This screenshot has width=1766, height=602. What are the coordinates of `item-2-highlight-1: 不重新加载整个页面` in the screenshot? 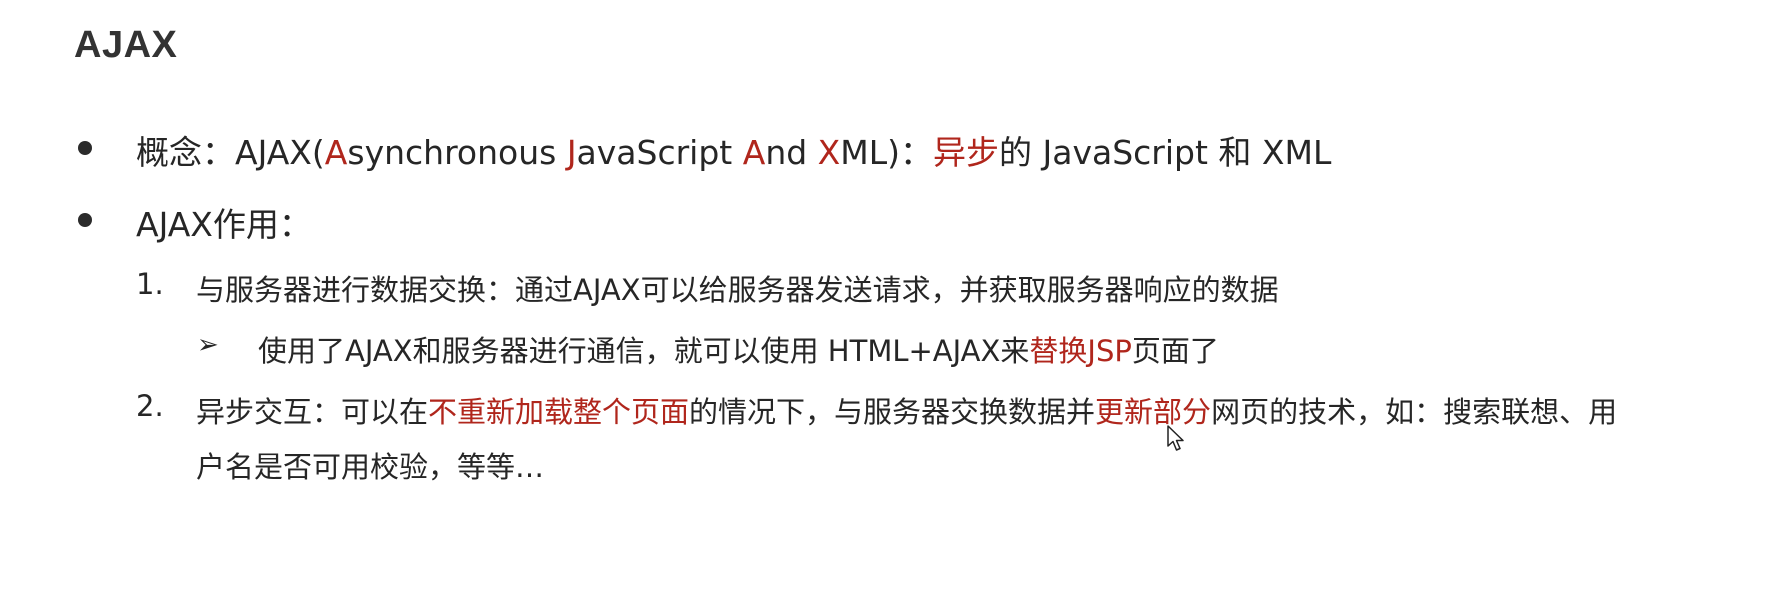 It's located at (559, 412).